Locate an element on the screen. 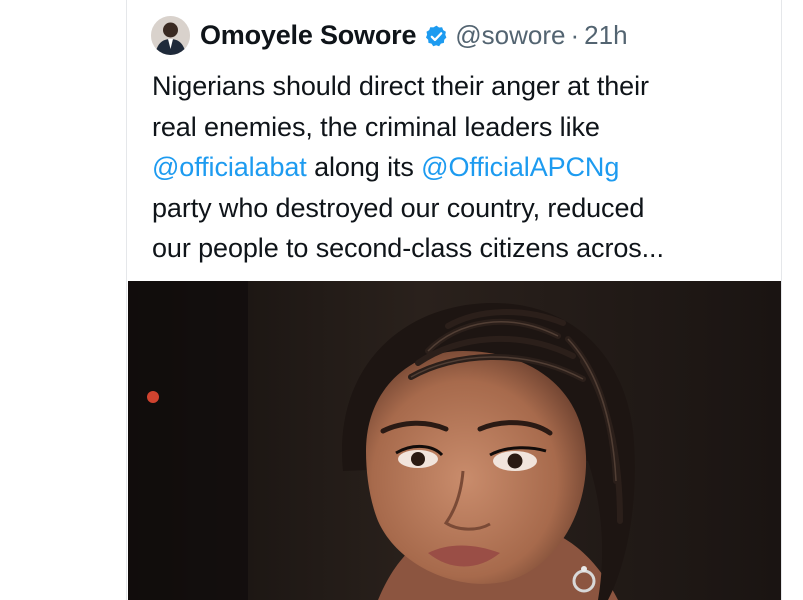 The width and height of the screenshot is (803, 600). tweet-text-line: @officialabat along its @OfficialAPCNg is located at coordinates (462, 167).